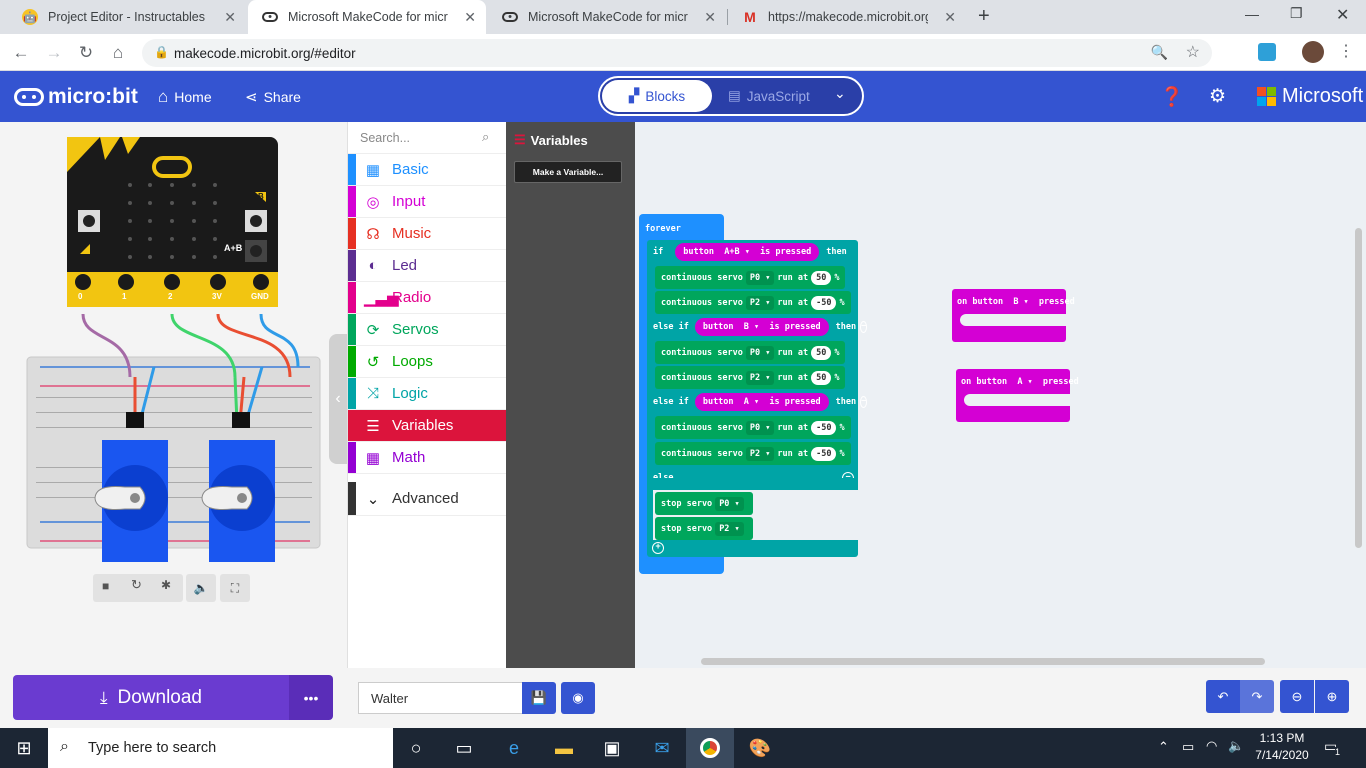 The height and width of the screenshot is (768, 1366). Describe the element at coordinates (427, 202) in the screenshot. I see `toolbox-input: ◎ Input` at that location.